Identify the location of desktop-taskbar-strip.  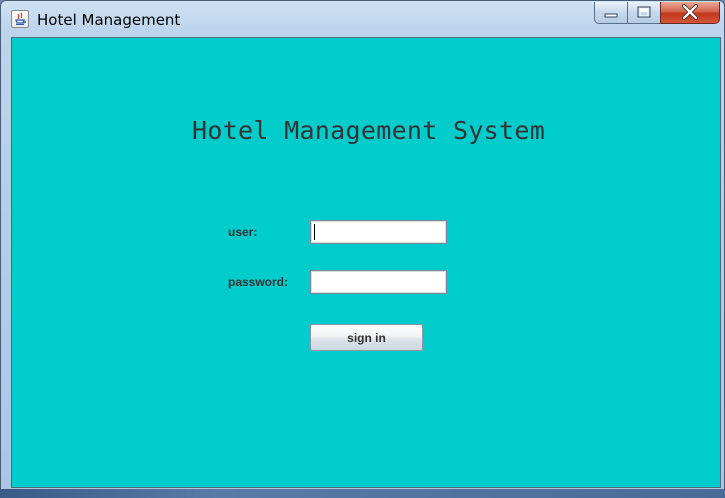
(362, 493).